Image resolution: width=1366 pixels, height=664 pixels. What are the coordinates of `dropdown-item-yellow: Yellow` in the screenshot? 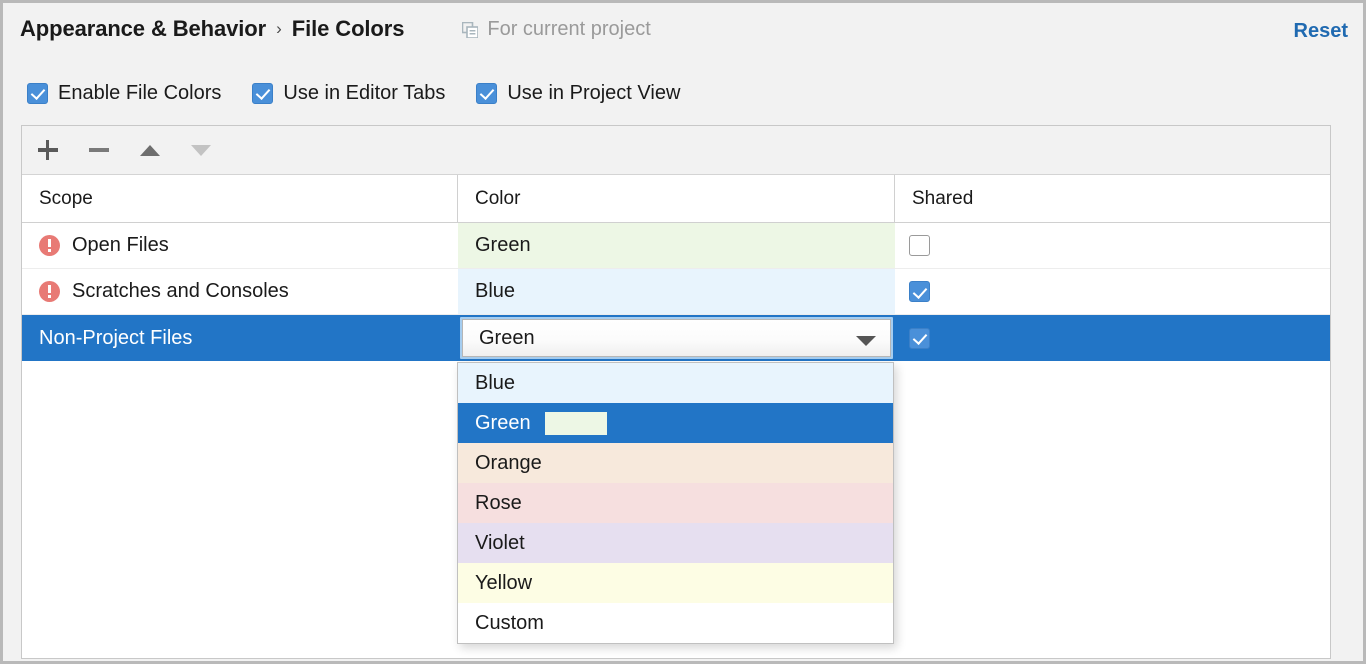 It's located at (675, 583).